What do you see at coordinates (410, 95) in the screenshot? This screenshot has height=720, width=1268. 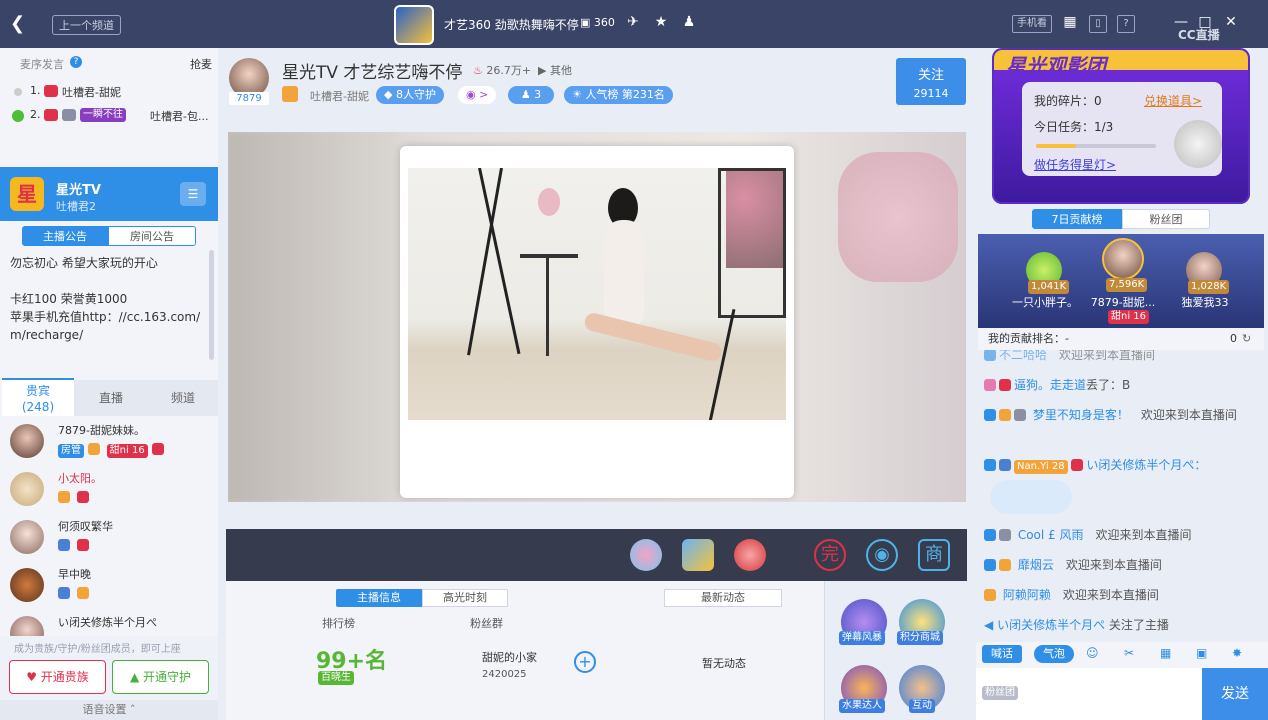 I see `guards-button: ◆ 8人守护` at bounding box center [410, 95].